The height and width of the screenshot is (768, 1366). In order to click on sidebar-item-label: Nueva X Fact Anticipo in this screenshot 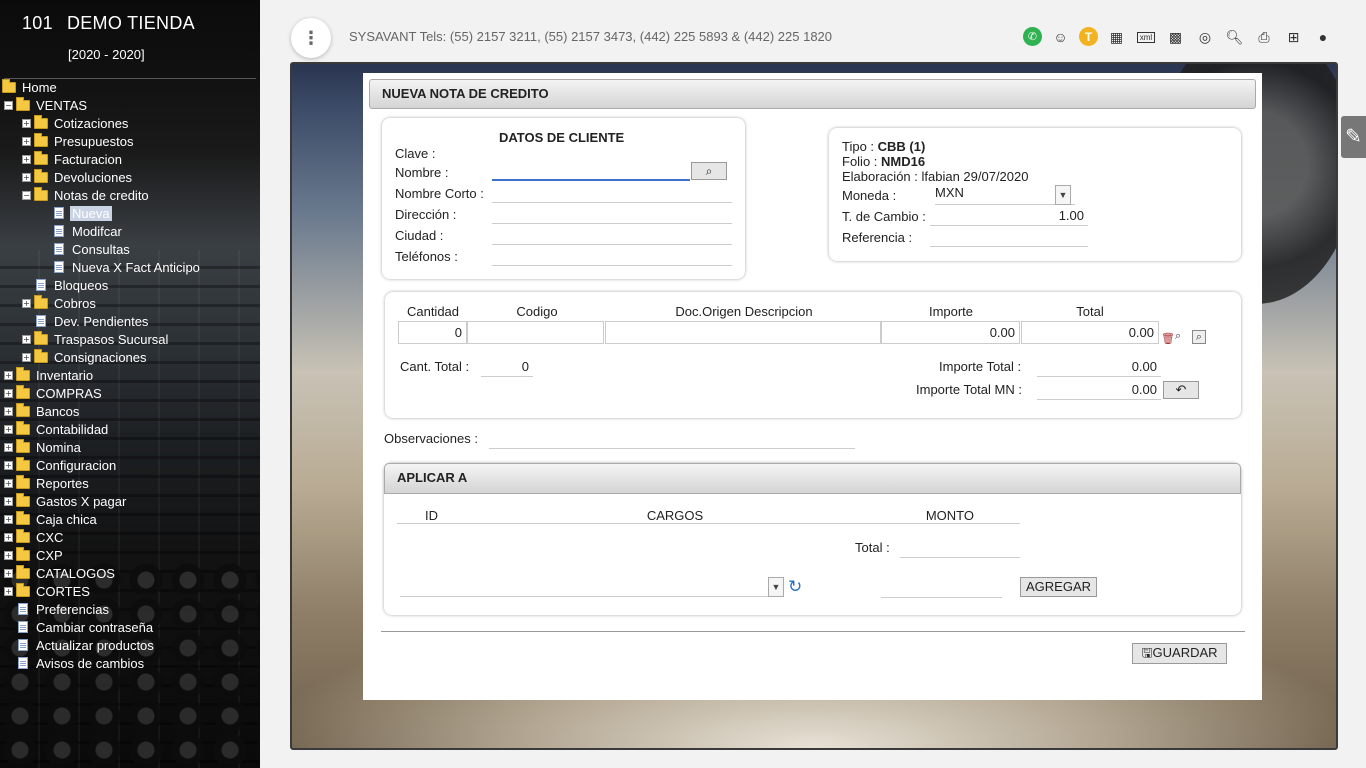, I will do `click(136, 267)`.